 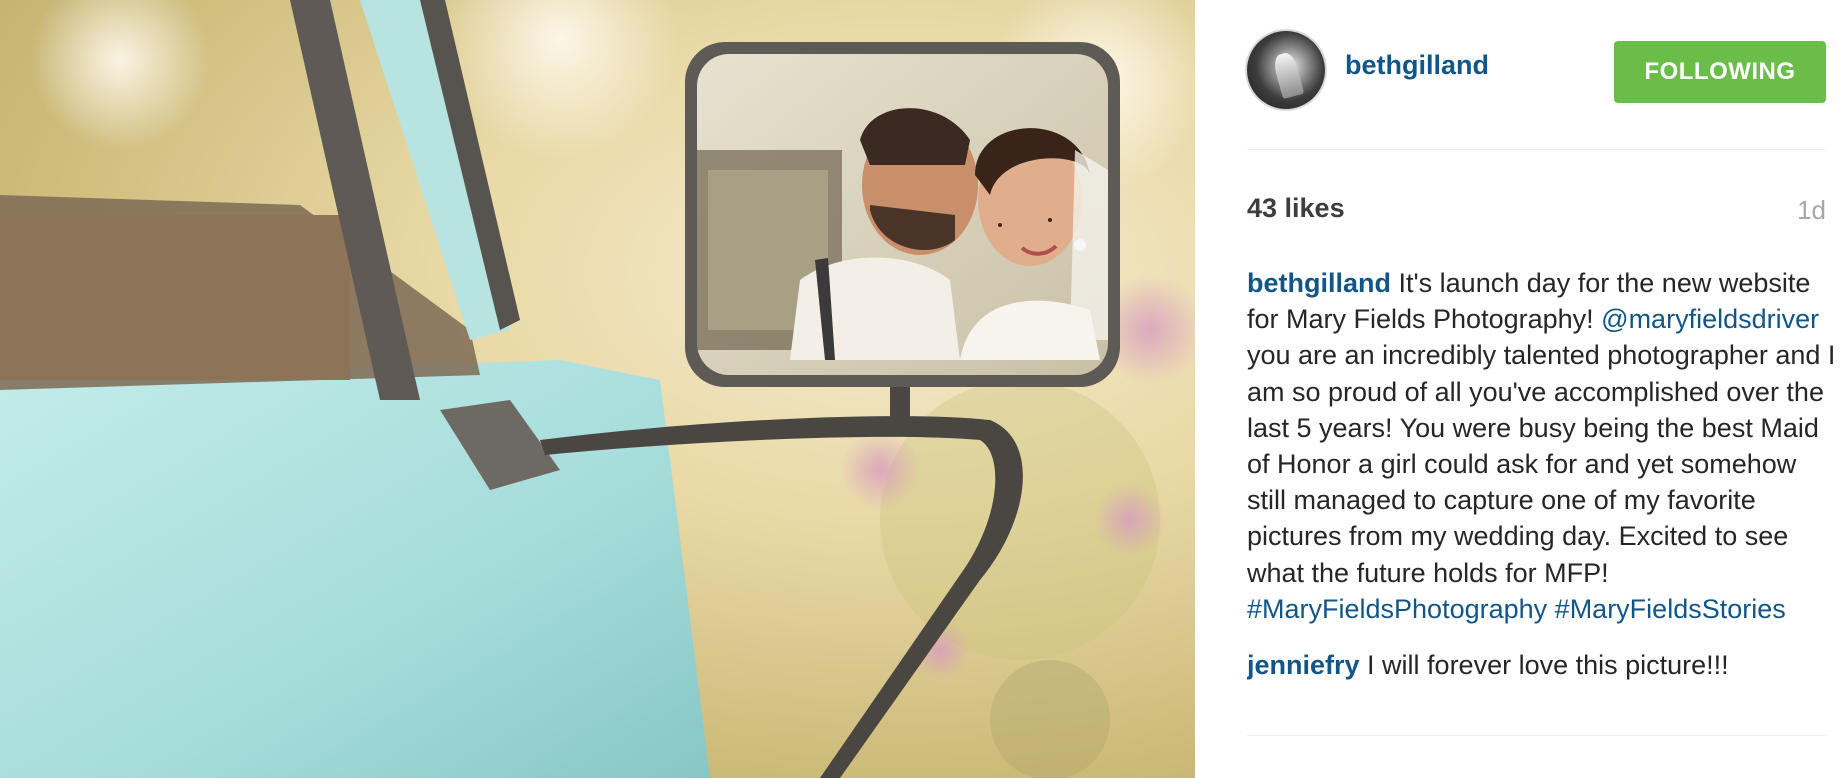 I want to click on likes-count: 43 likes, so click(x=1296, y=208).